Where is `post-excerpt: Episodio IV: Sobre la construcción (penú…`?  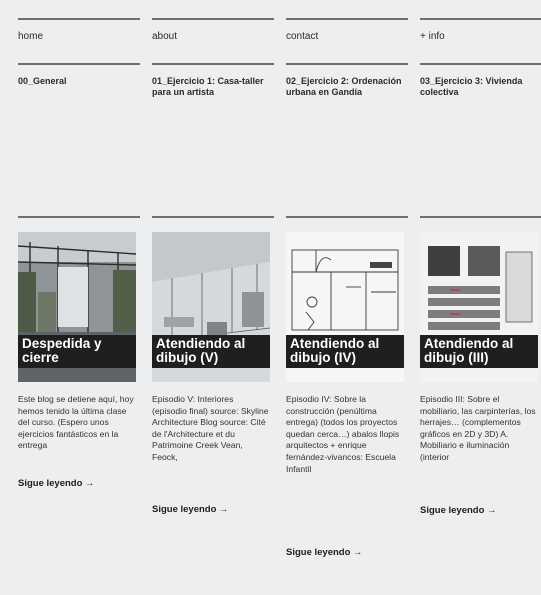 post-excerpt: Episodio IV: Sobre la construcción (penú… is located at coordinates (343, 434).